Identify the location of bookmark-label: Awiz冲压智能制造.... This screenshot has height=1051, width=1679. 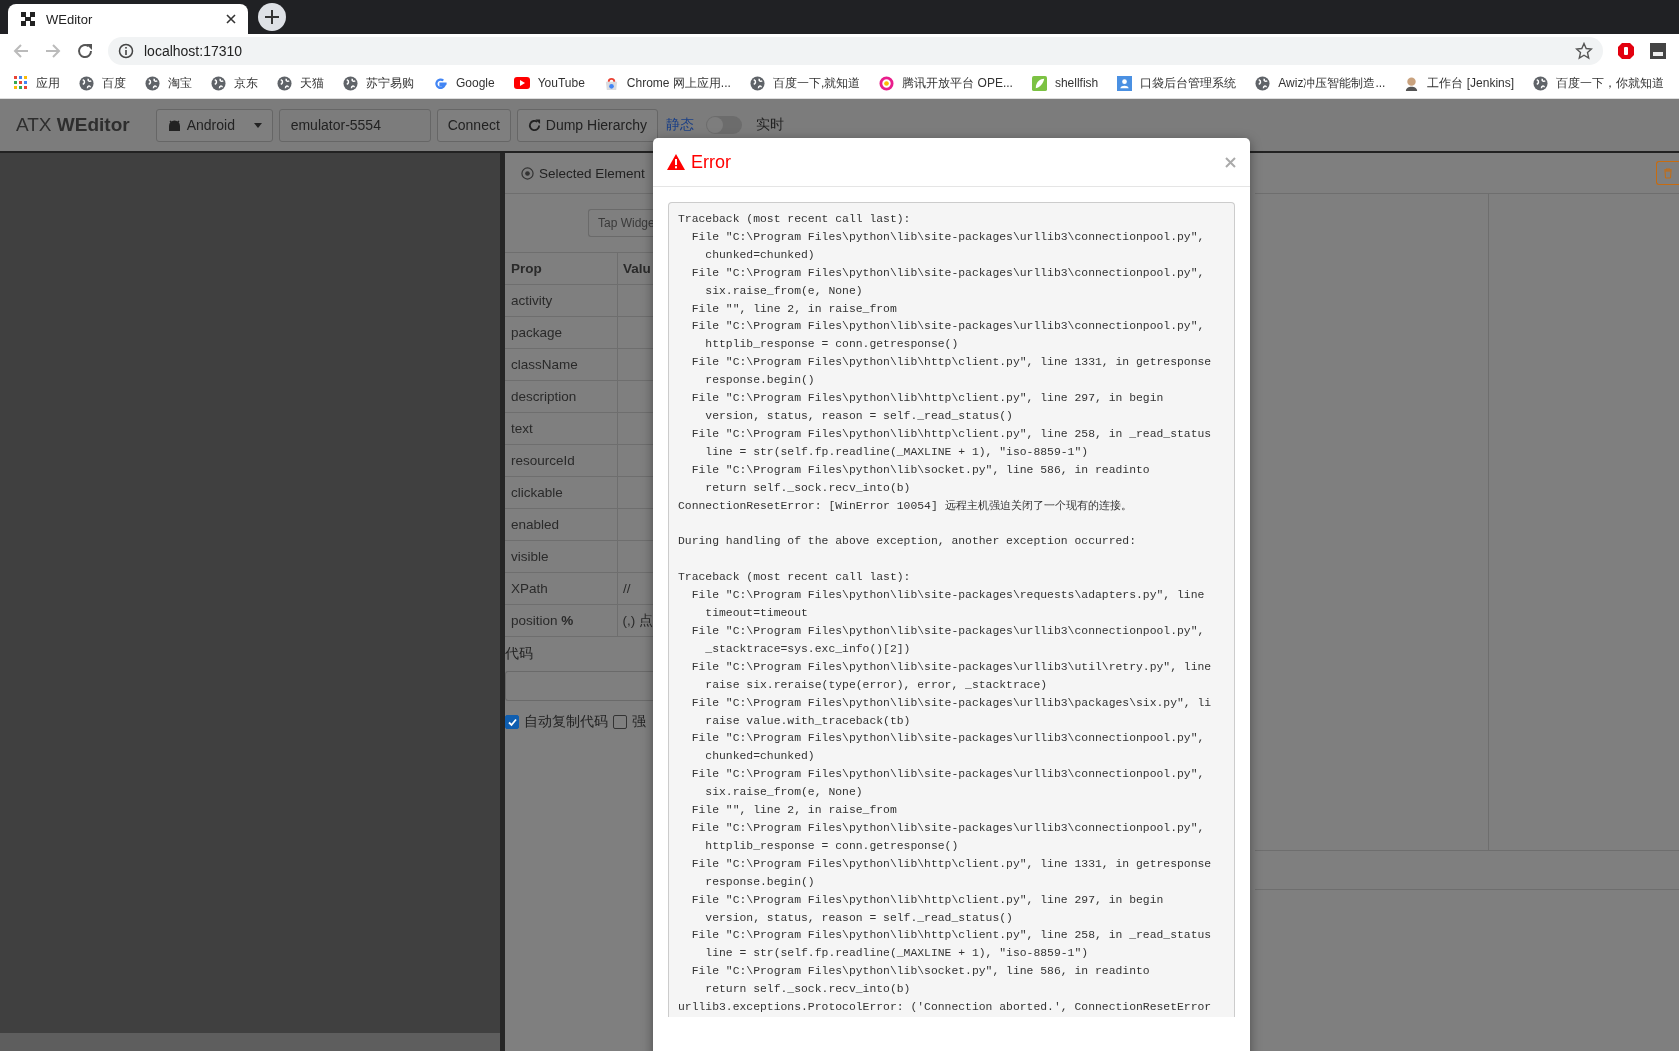
(1332, 83).